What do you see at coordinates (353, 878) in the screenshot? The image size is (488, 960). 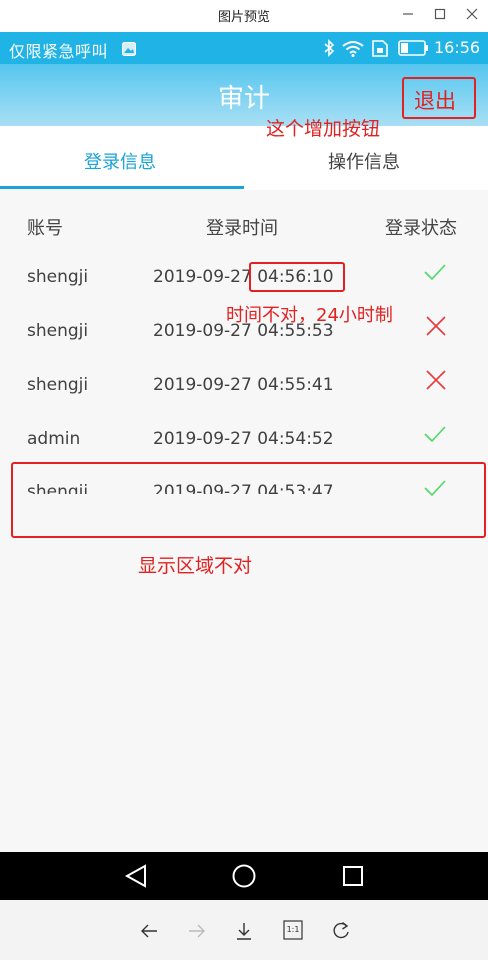 I see `recents-square-icon` at bounding box center [353, 878].